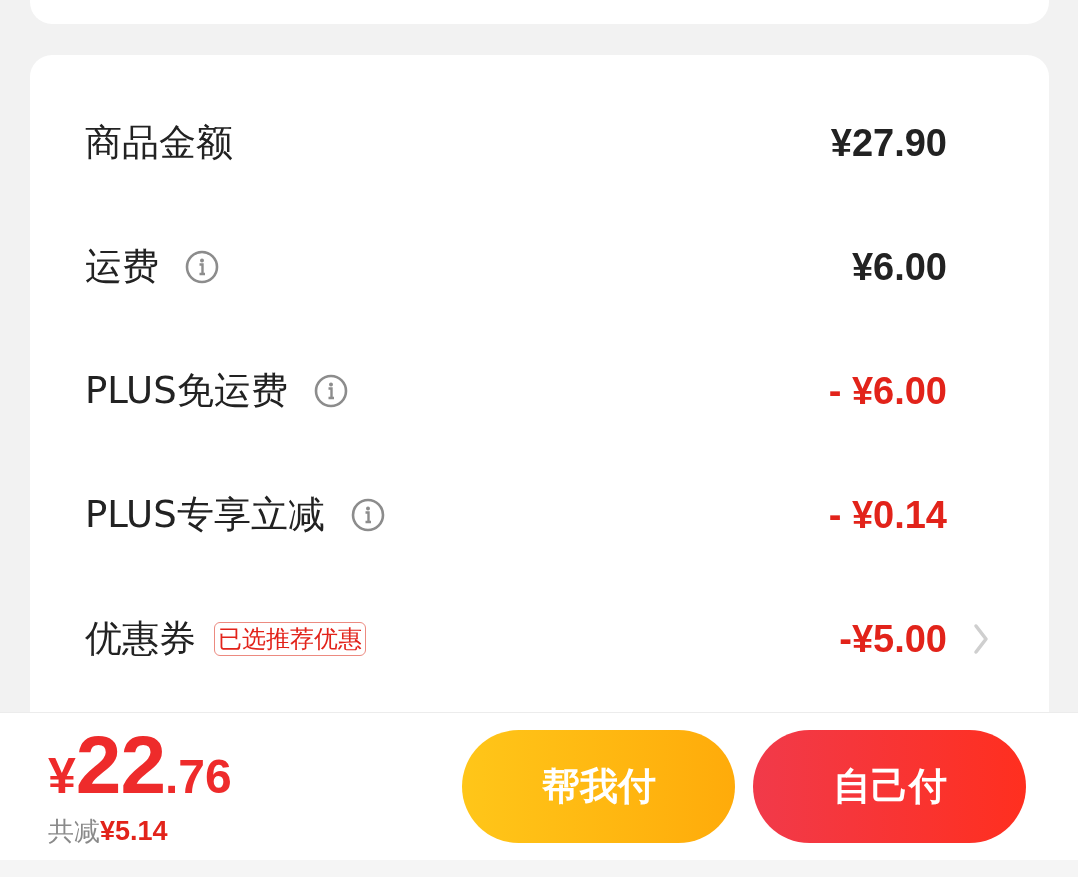 The image size is (1078, 877). I want to click on coupon-tag: 已选推荐优惠, so click(290, 639).